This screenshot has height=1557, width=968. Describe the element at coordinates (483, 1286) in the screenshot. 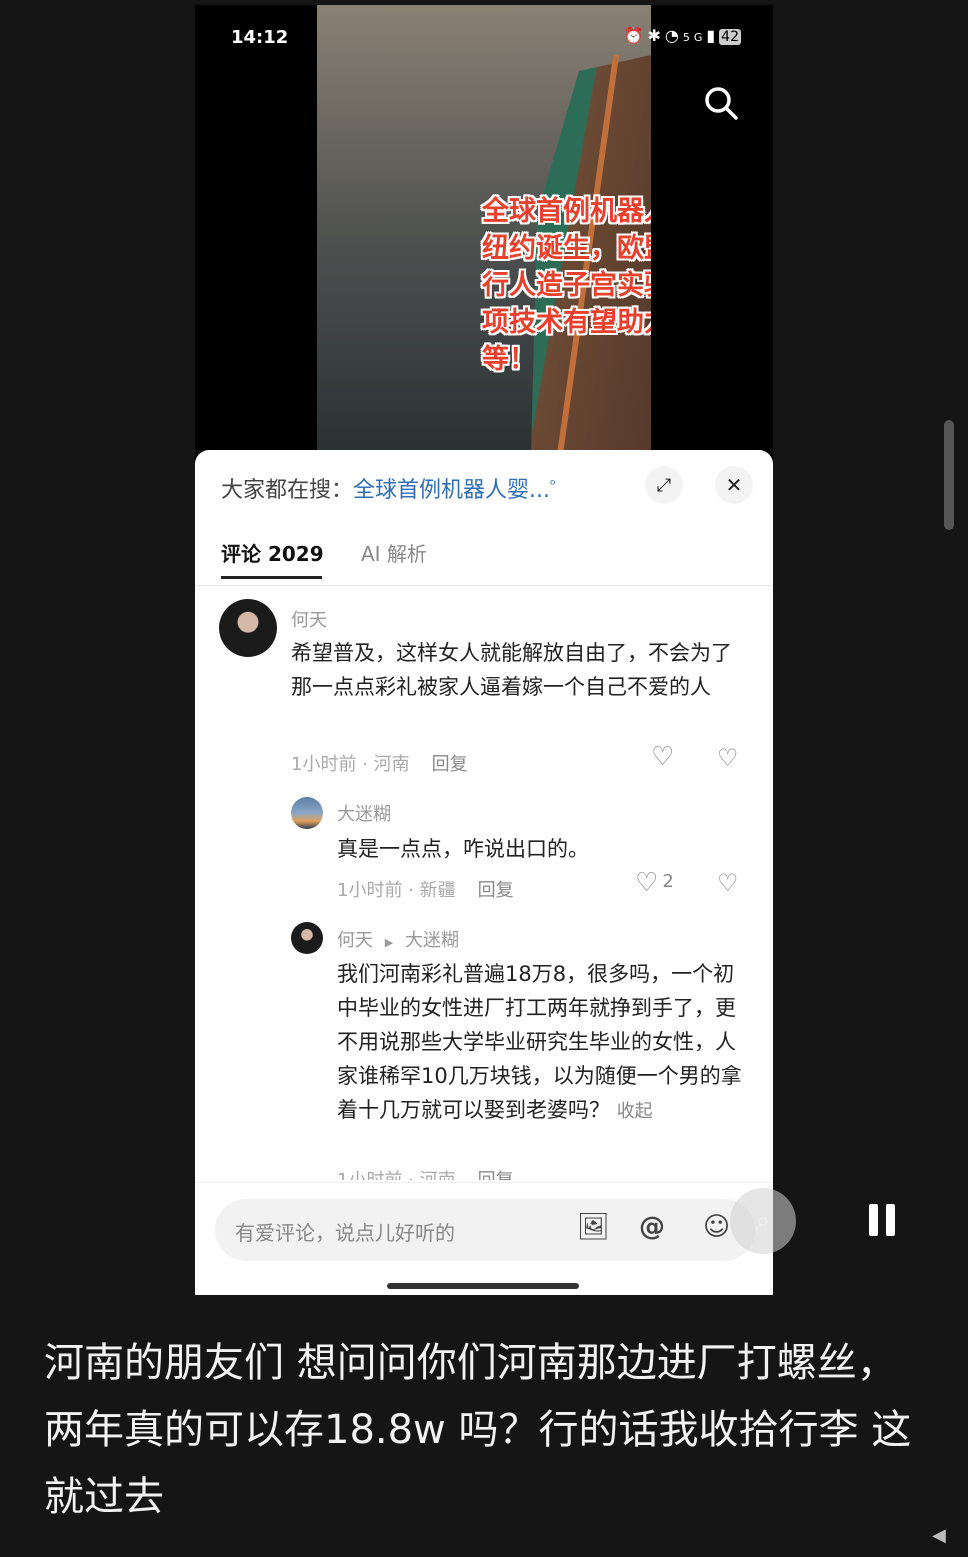

I see `home-indicator` at that location.